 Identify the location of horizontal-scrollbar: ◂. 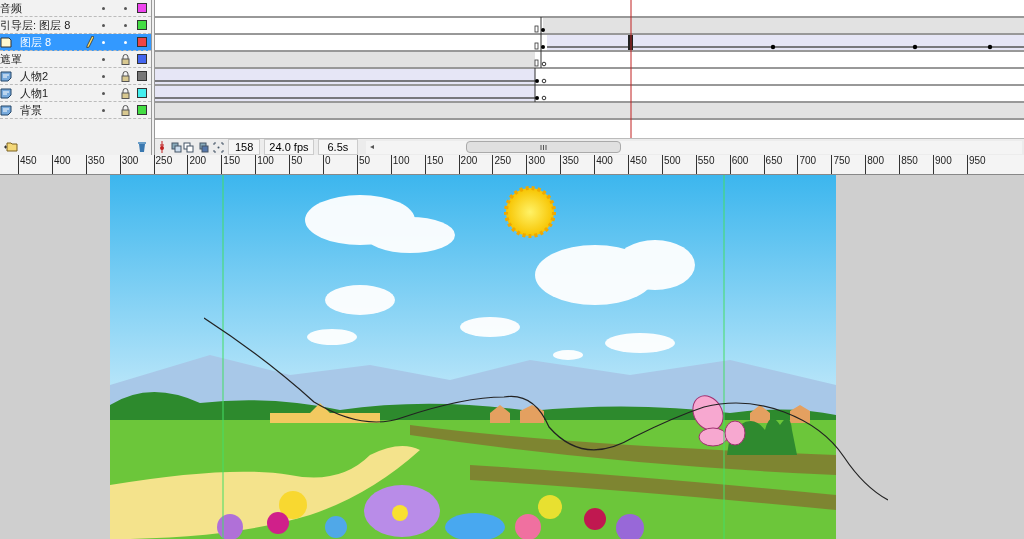
(694, 147).